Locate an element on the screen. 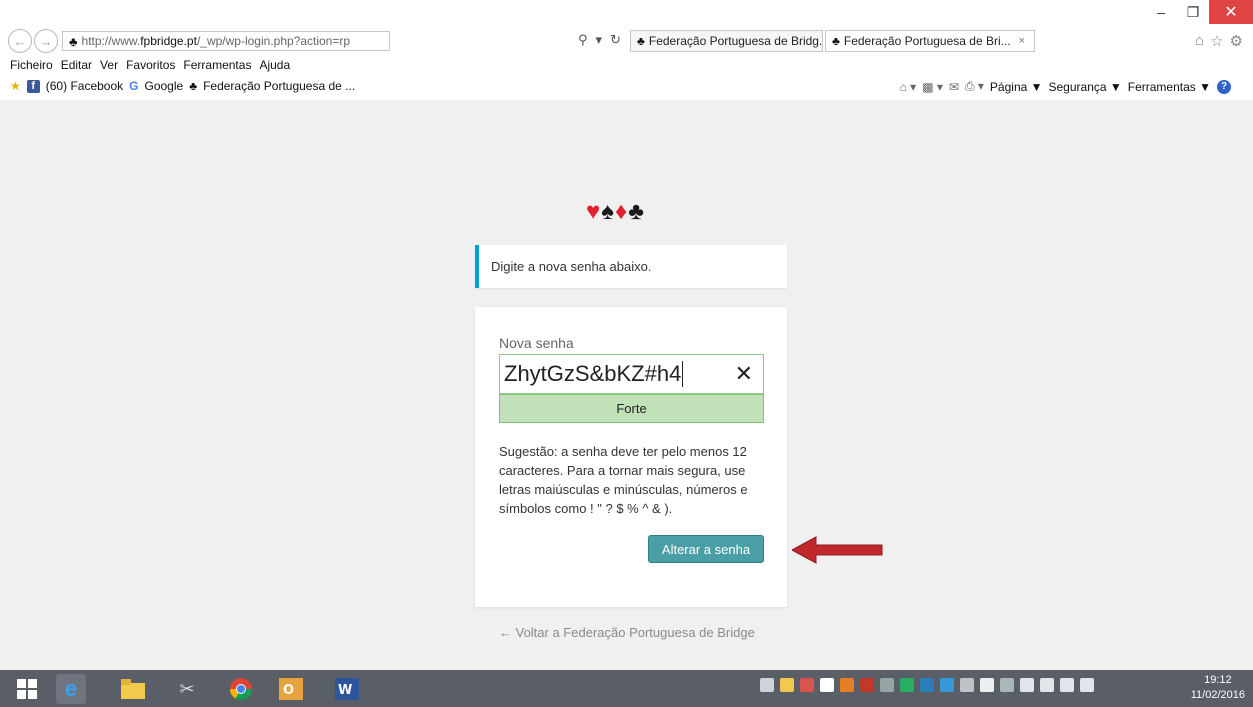 Image resolution: width=1253 pixels, height=707 pixels. internet-explorer-icon: e is located at coordinates (71, 689).